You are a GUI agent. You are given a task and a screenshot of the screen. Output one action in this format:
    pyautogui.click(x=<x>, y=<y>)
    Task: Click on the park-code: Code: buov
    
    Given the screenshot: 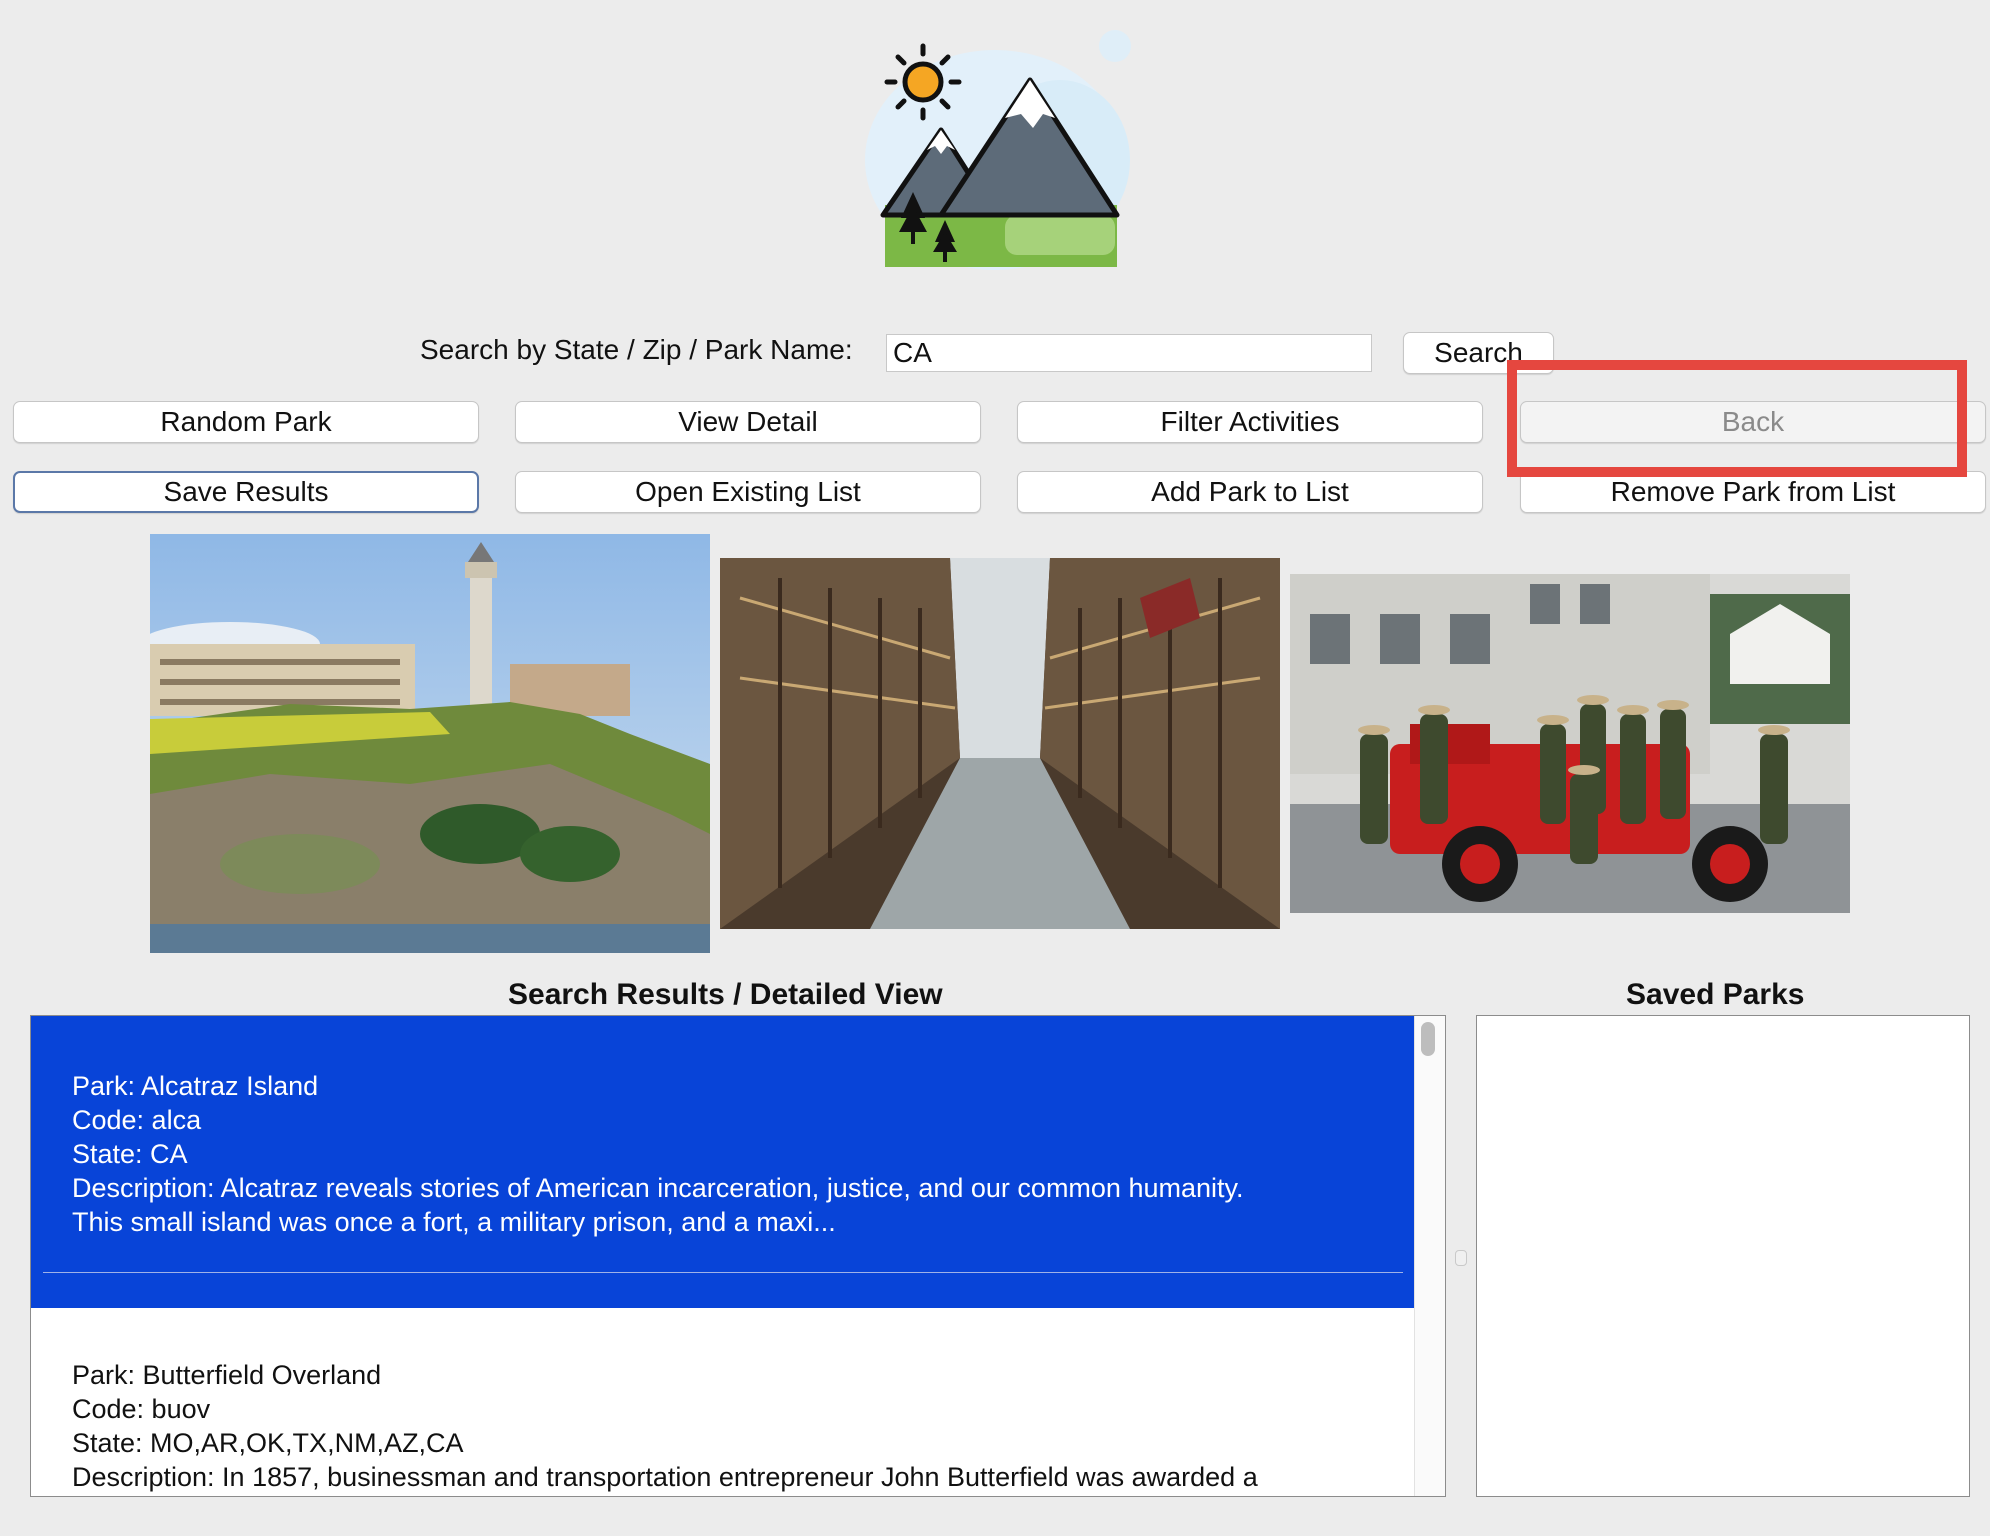 What is the action you would take?
    pyautogui.click(x=141, y=1409)
    